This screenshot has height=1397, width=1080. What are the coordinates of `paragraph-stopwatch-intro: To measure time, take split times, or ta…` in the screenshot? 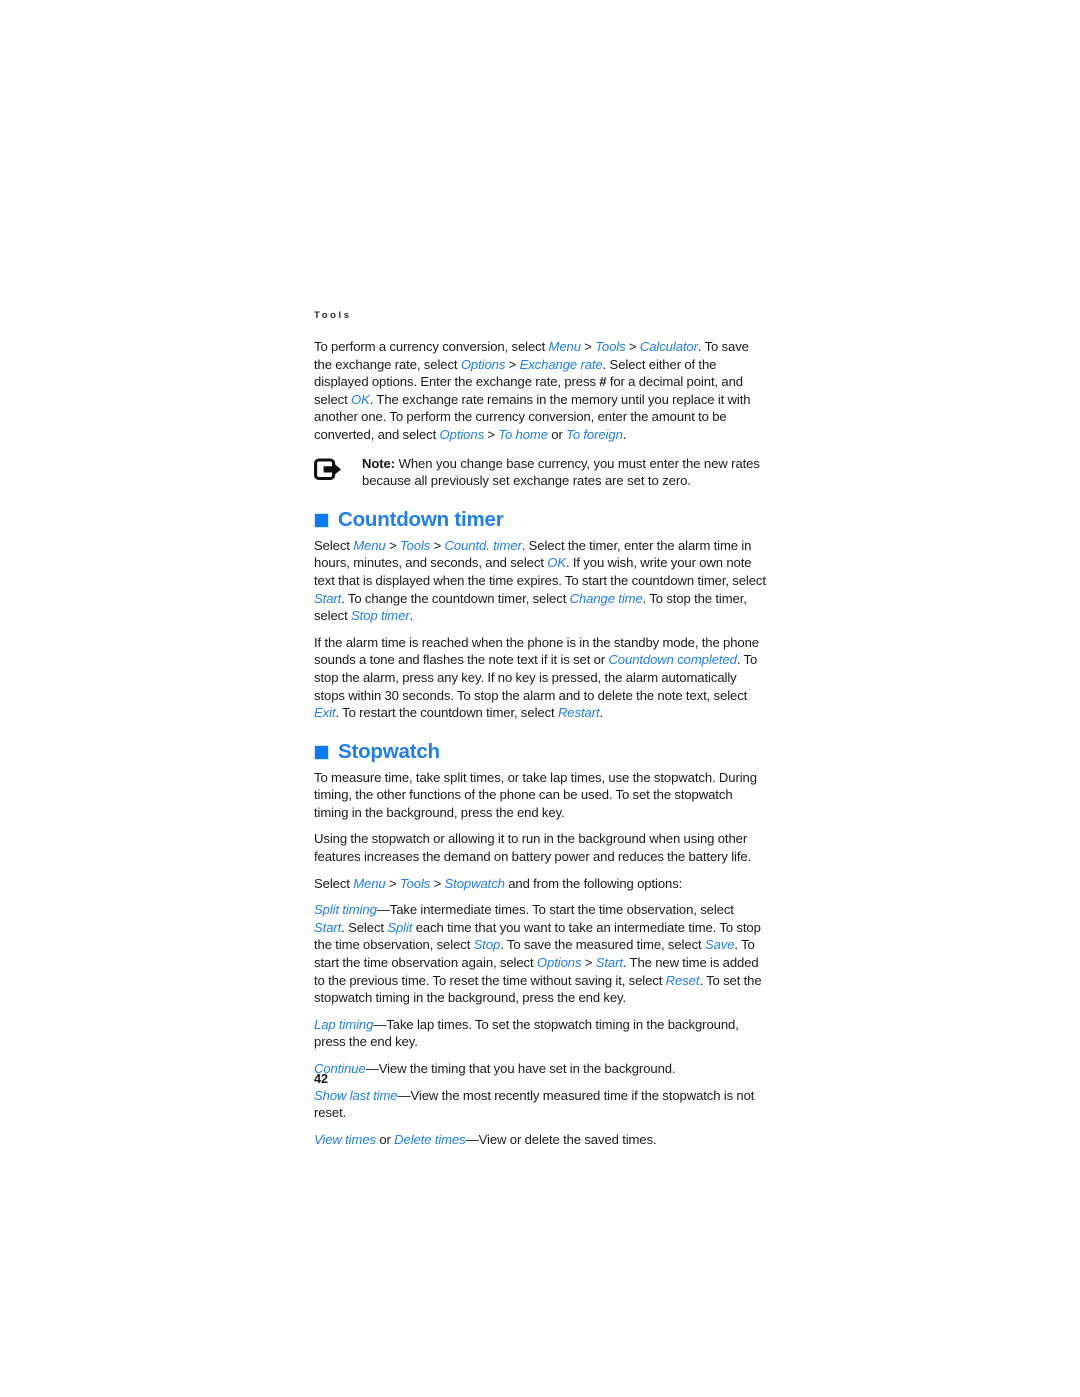 It's located at (535, 794).